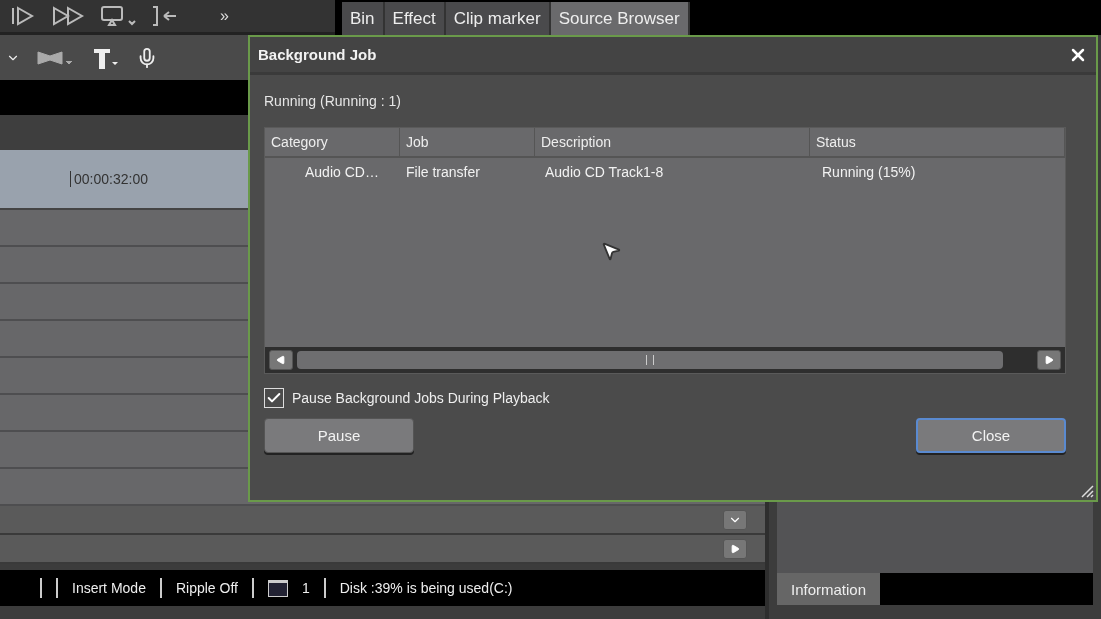 The width and height of the screenshot is (1101, 619). I want to click on checkbox, so click(274, 398).